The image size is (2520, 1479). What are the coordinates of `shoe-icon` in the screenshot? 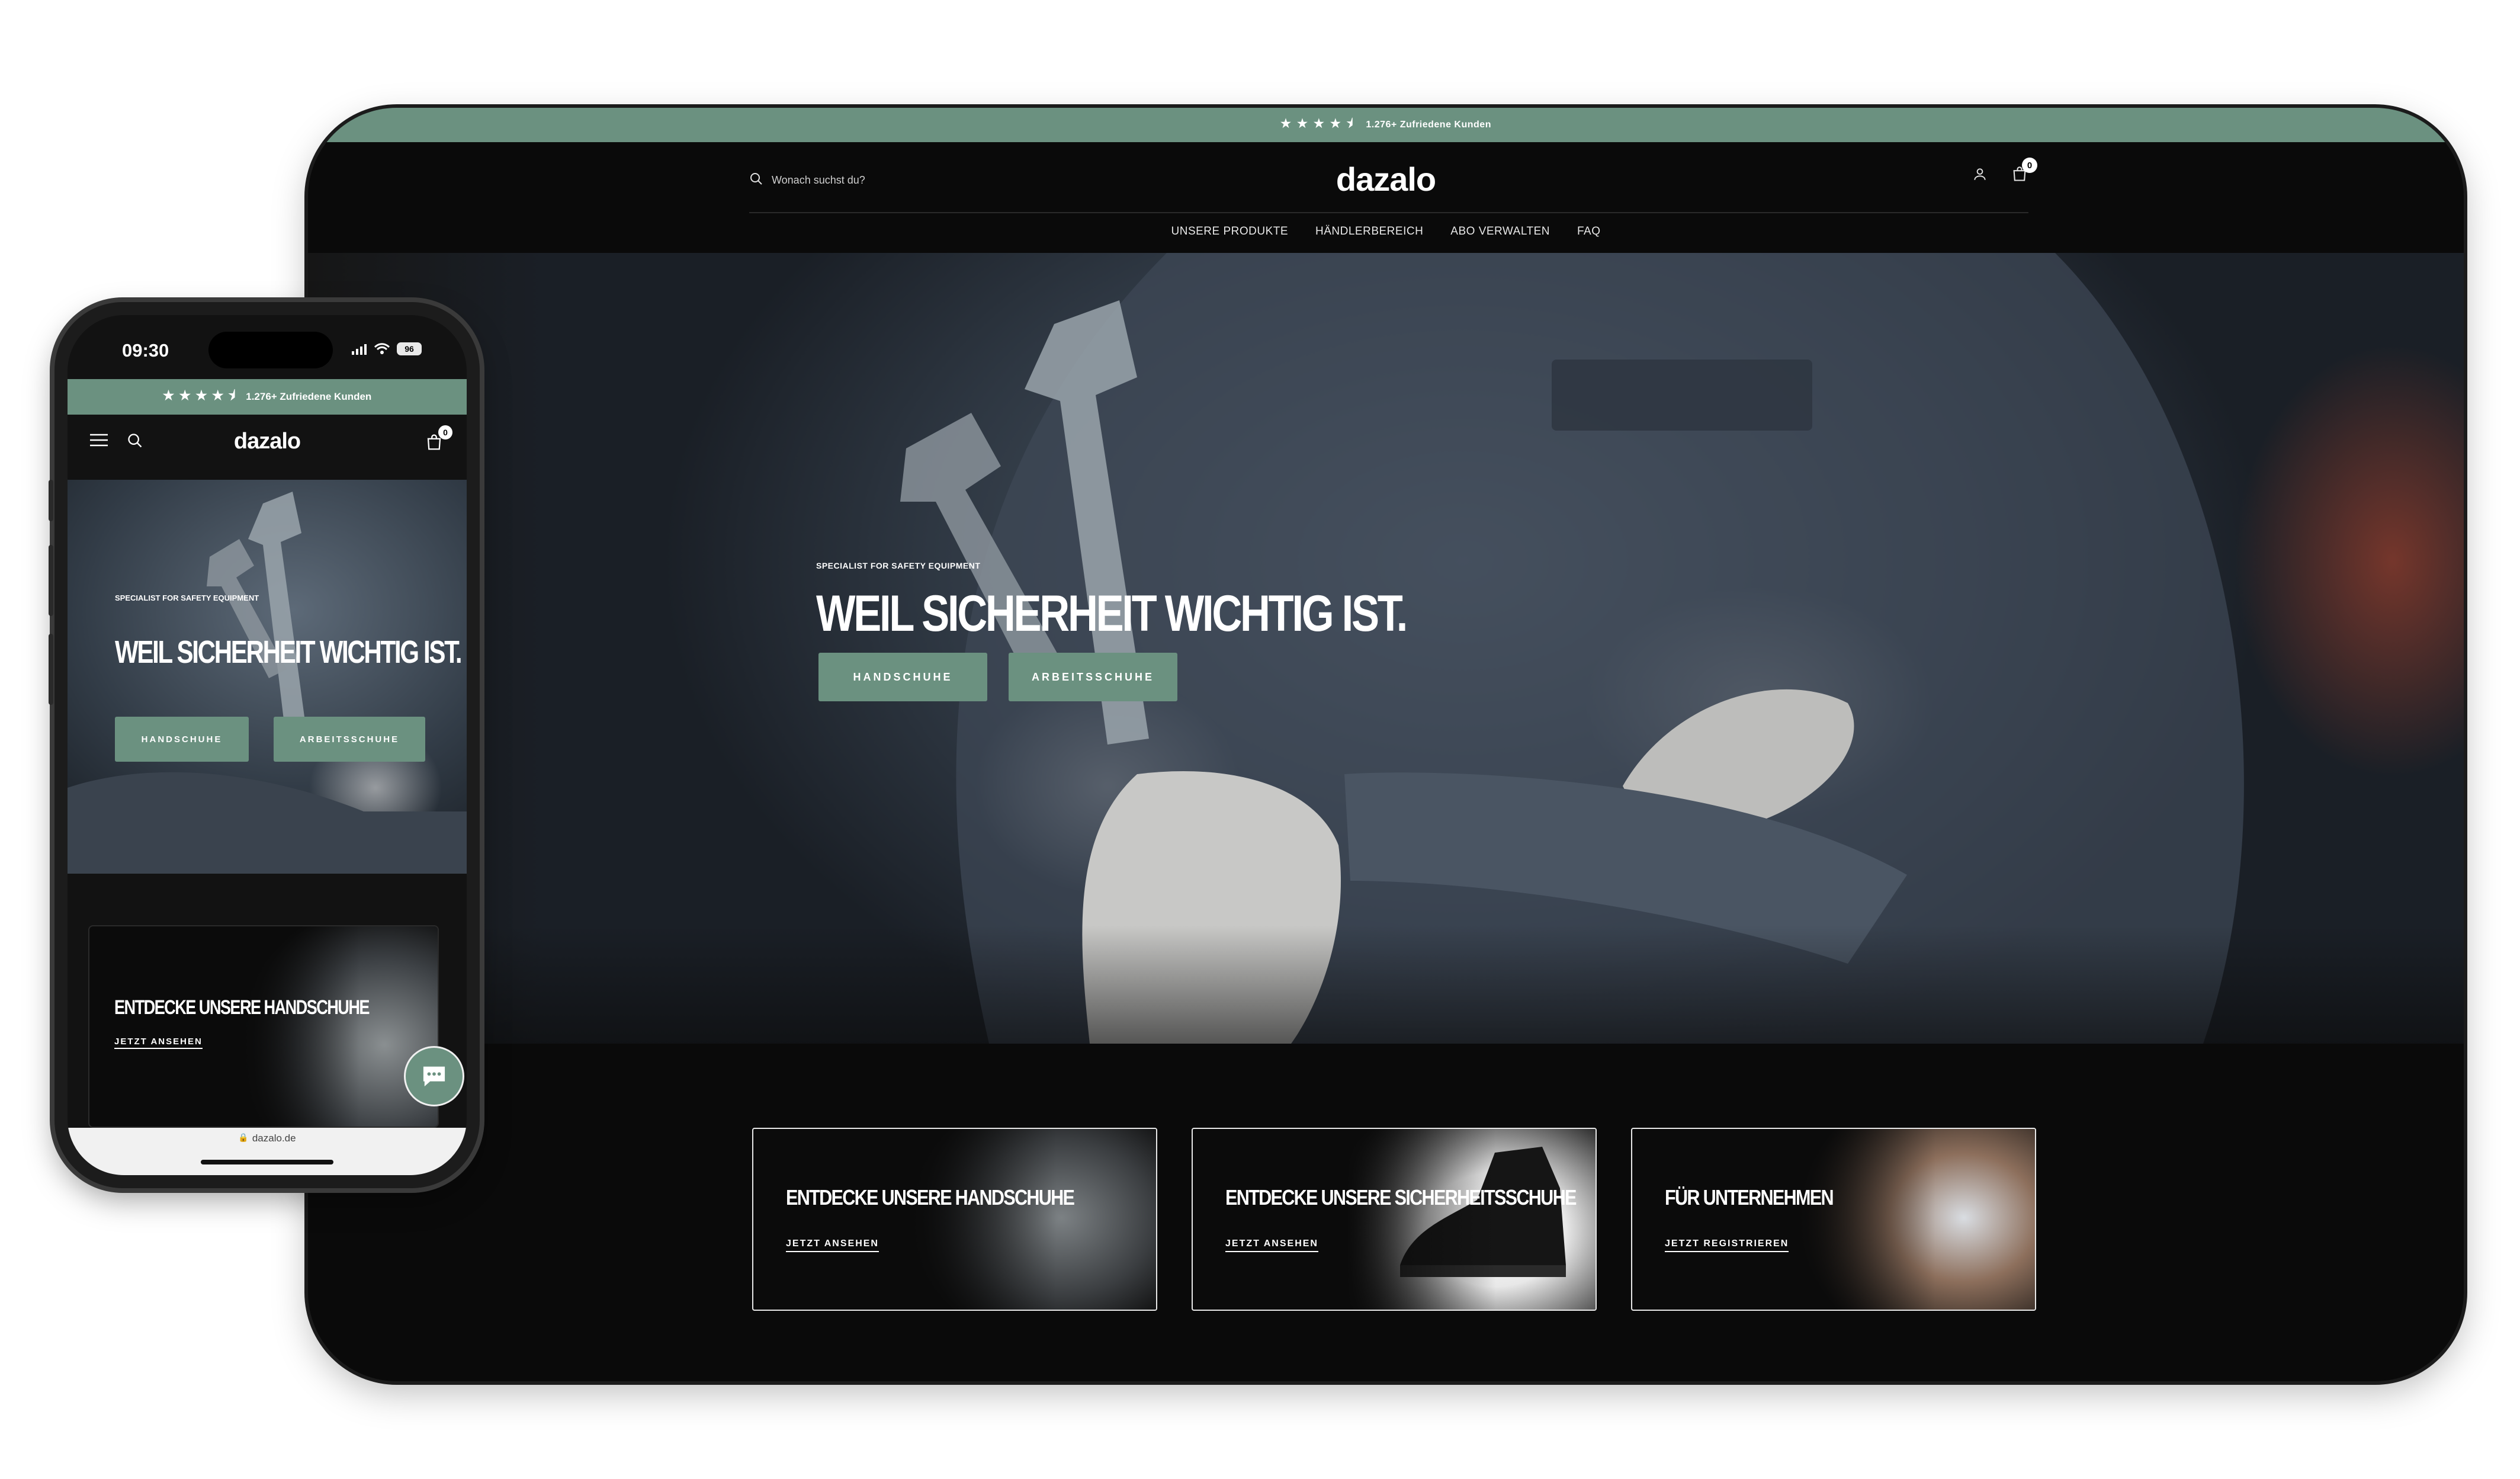 It's located at (1483, 1212).